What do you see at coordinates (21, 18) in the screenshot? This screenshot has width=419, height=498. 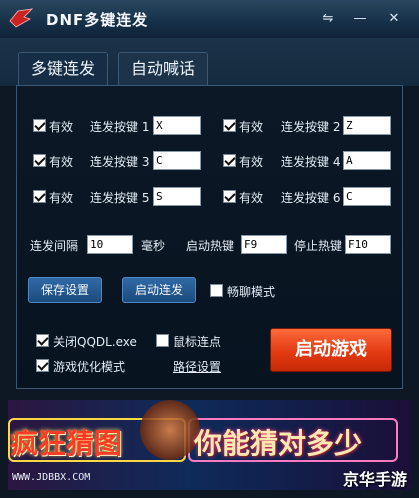 I see `app-logo-icon` at bounding box center [21, 18].